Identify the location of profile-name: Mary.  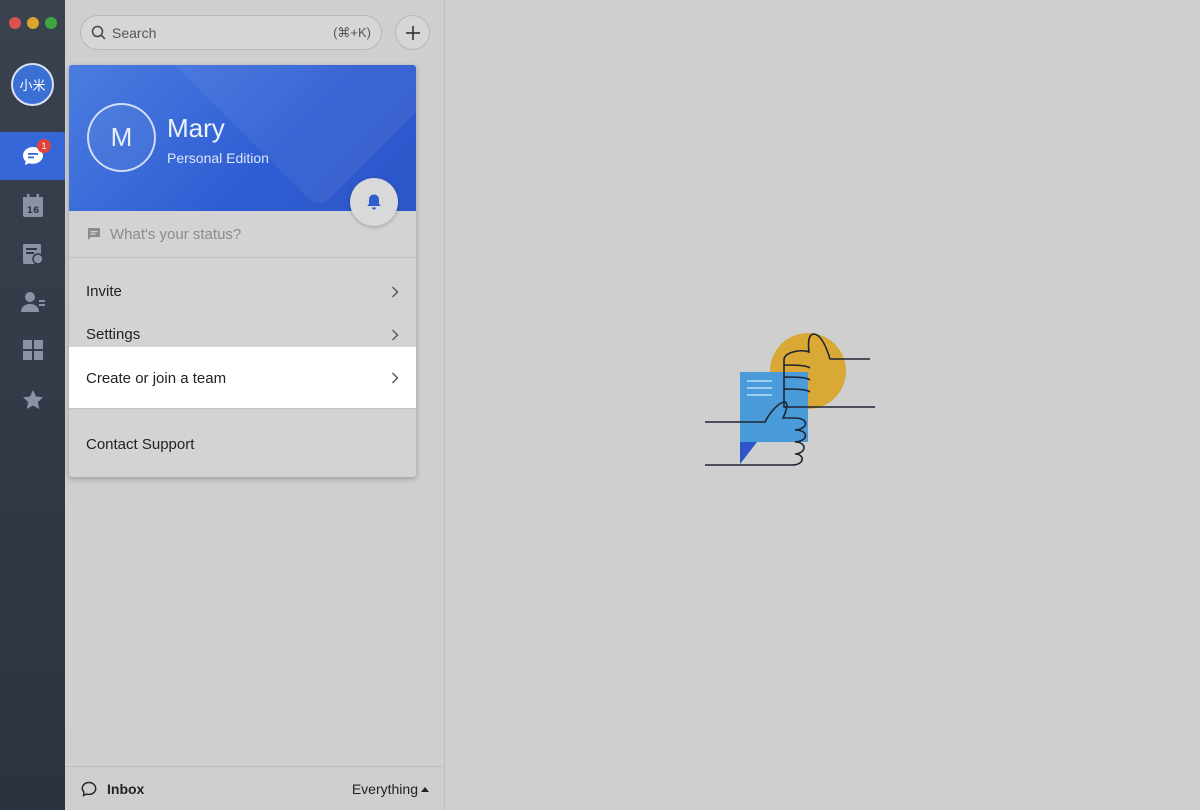
(196, 128).